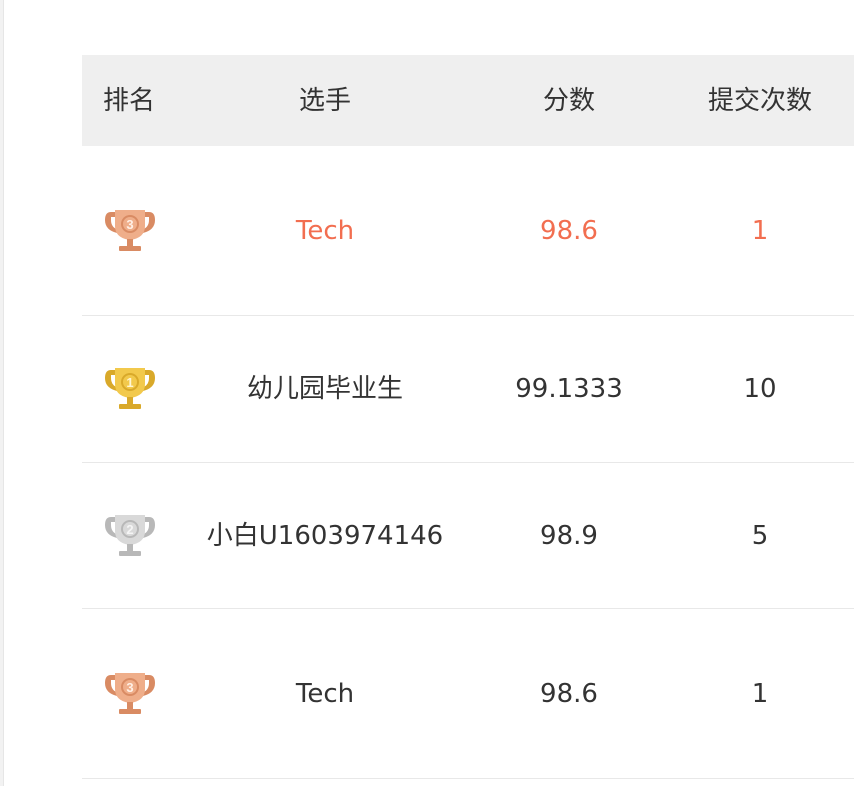  Describe the element at coordinates (2, 393) in the screenshot. I see `left-edge-divider` at that location.